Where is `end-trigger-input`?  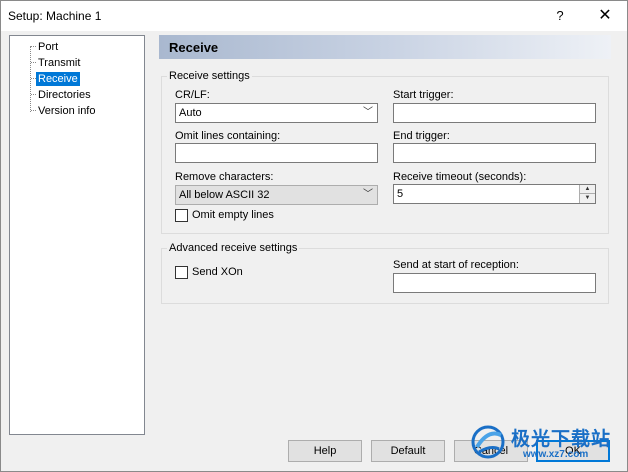
end-trigger-input is located at coordinates (494, 153).